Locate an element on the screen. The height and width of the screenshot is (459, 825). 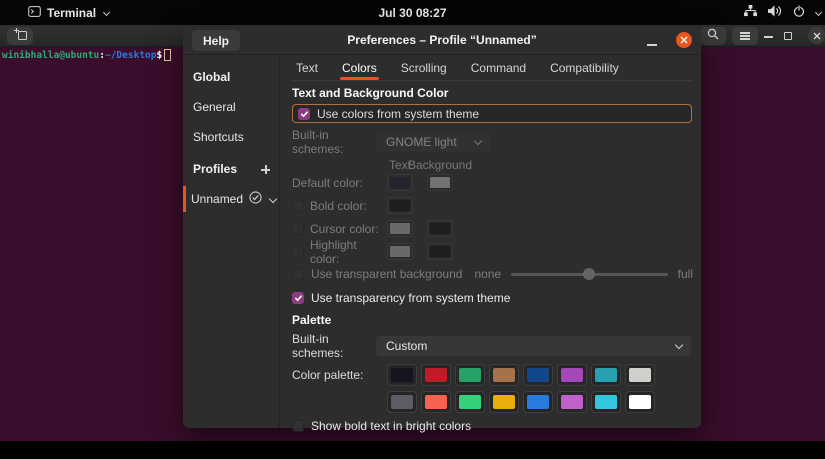
color-palette-row: Color palette: is located at coordinates (492, 388).